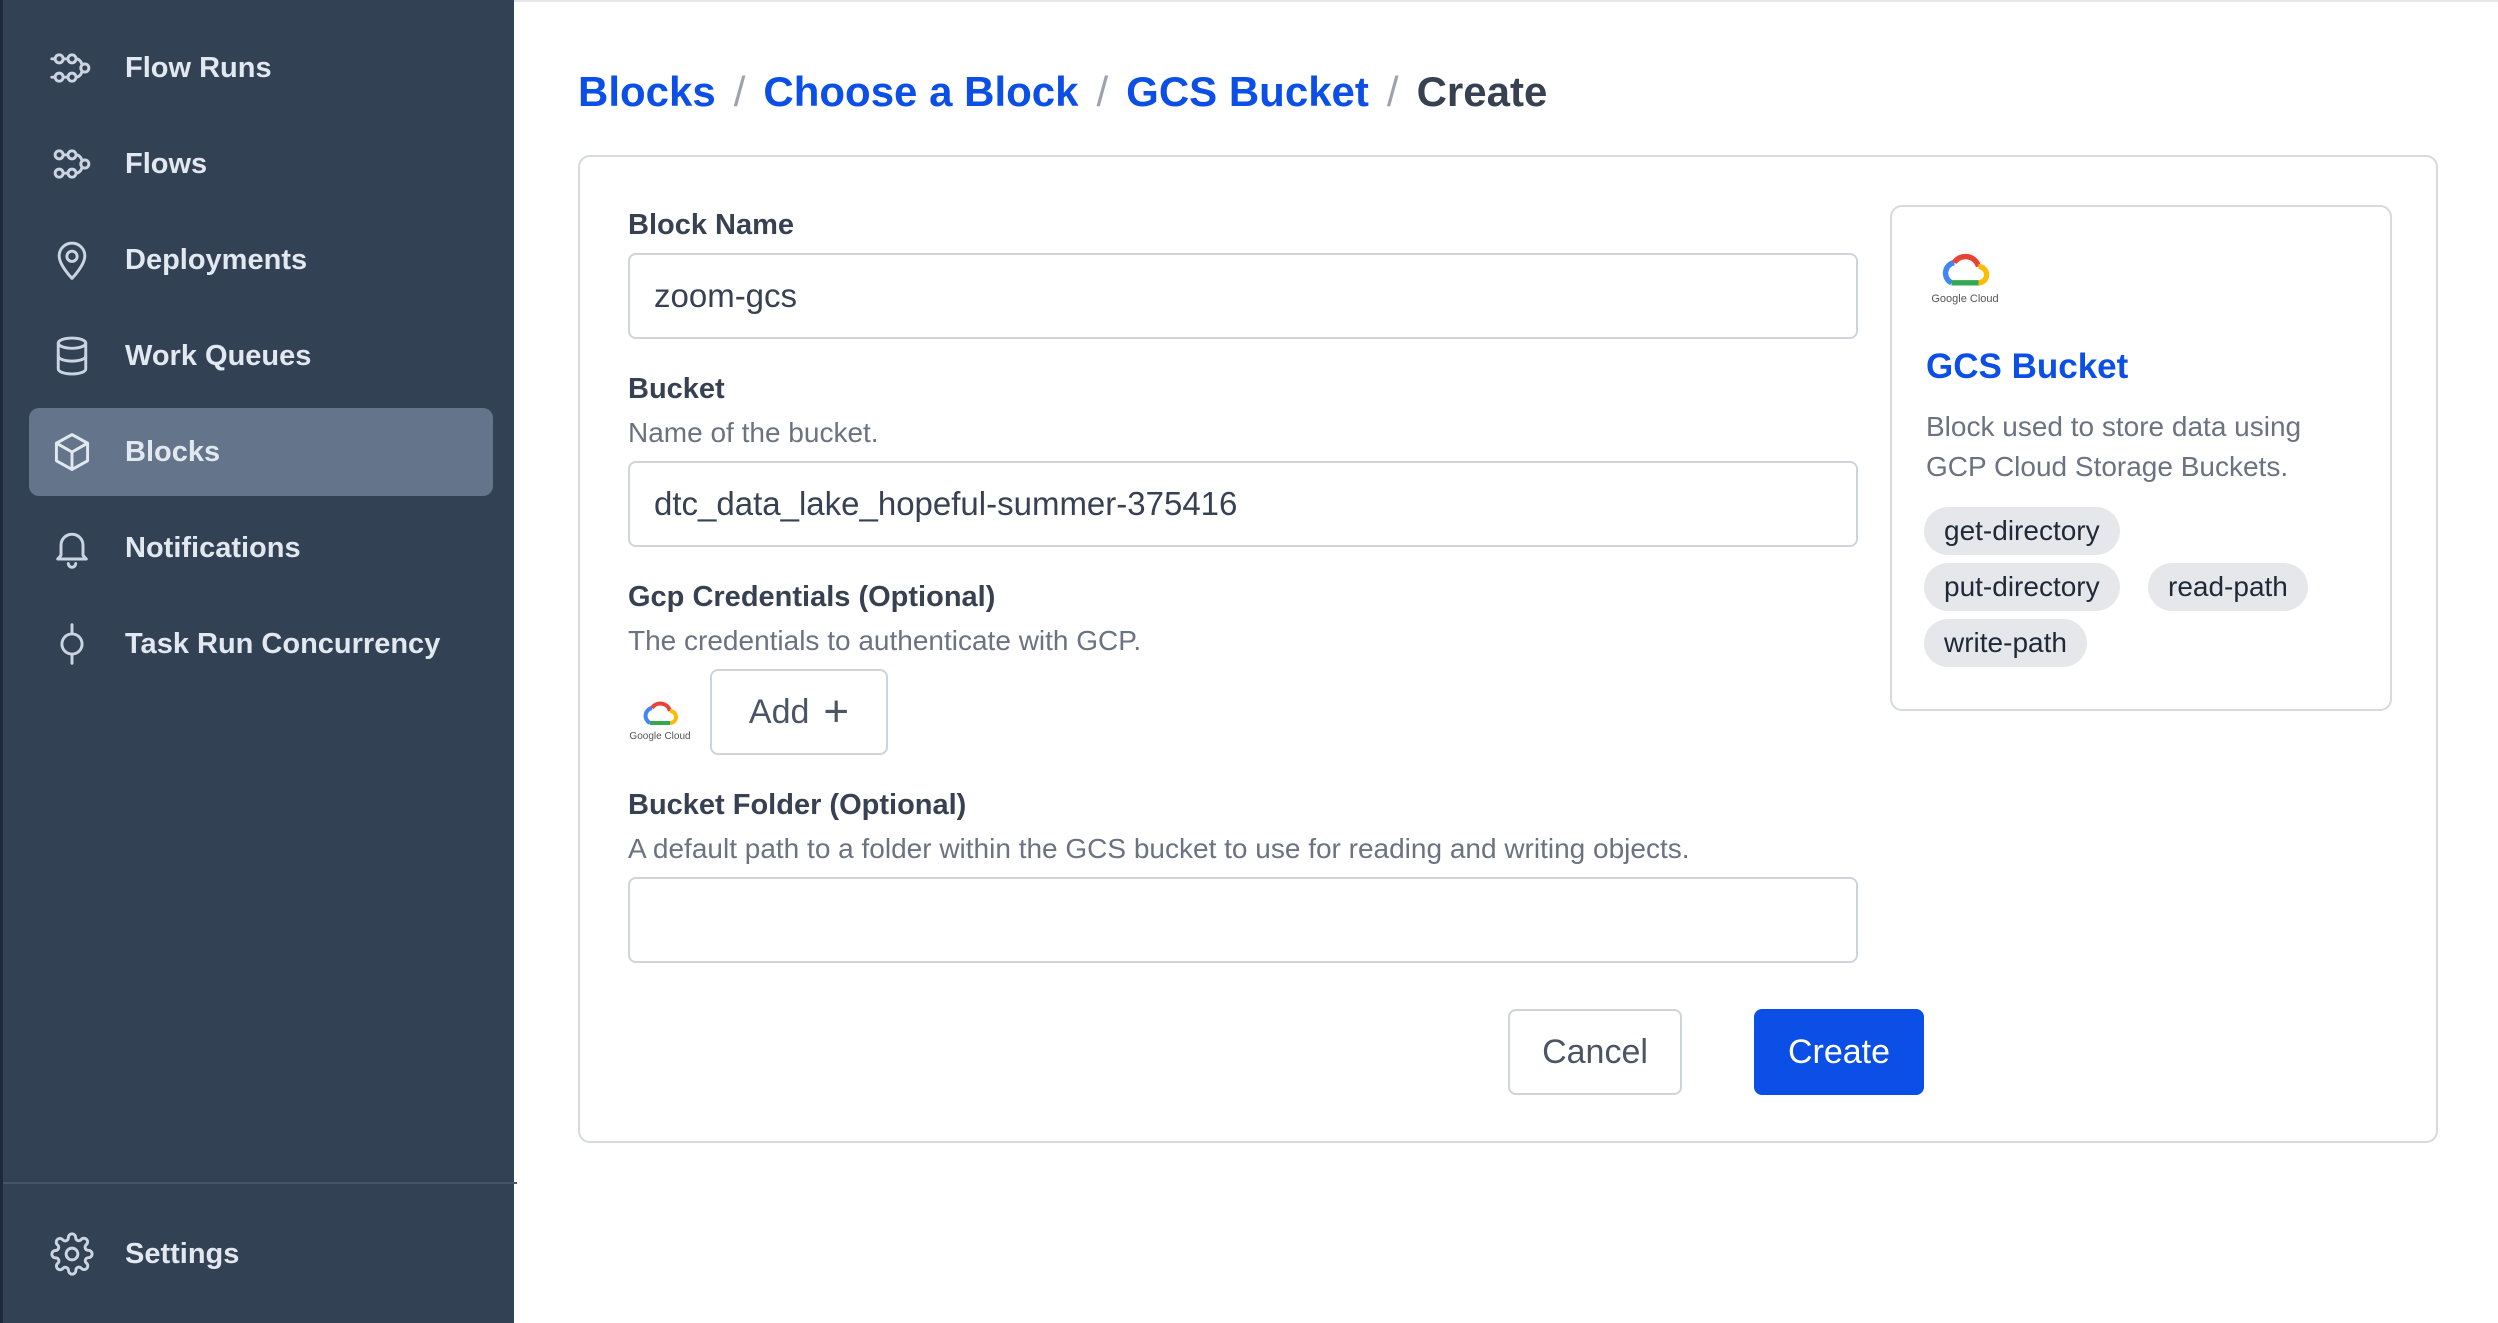 This screenshot has height=1323, width=2498. What do you see at coordinates (836, 711) in the screenshot?
I see `plus-icon: +` at bounding box center [836, 711].